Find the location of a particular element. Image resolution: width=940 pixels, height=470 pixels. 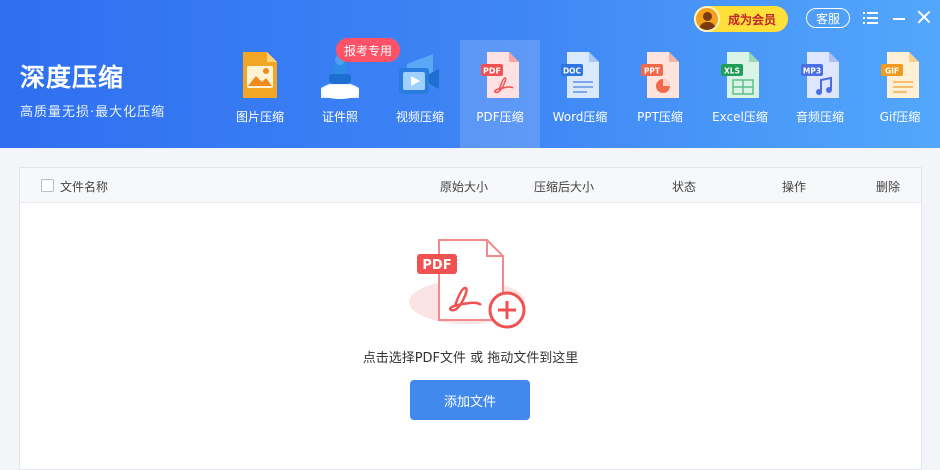

tab-label: 图片压缩 is located at coordinates (259, 117).